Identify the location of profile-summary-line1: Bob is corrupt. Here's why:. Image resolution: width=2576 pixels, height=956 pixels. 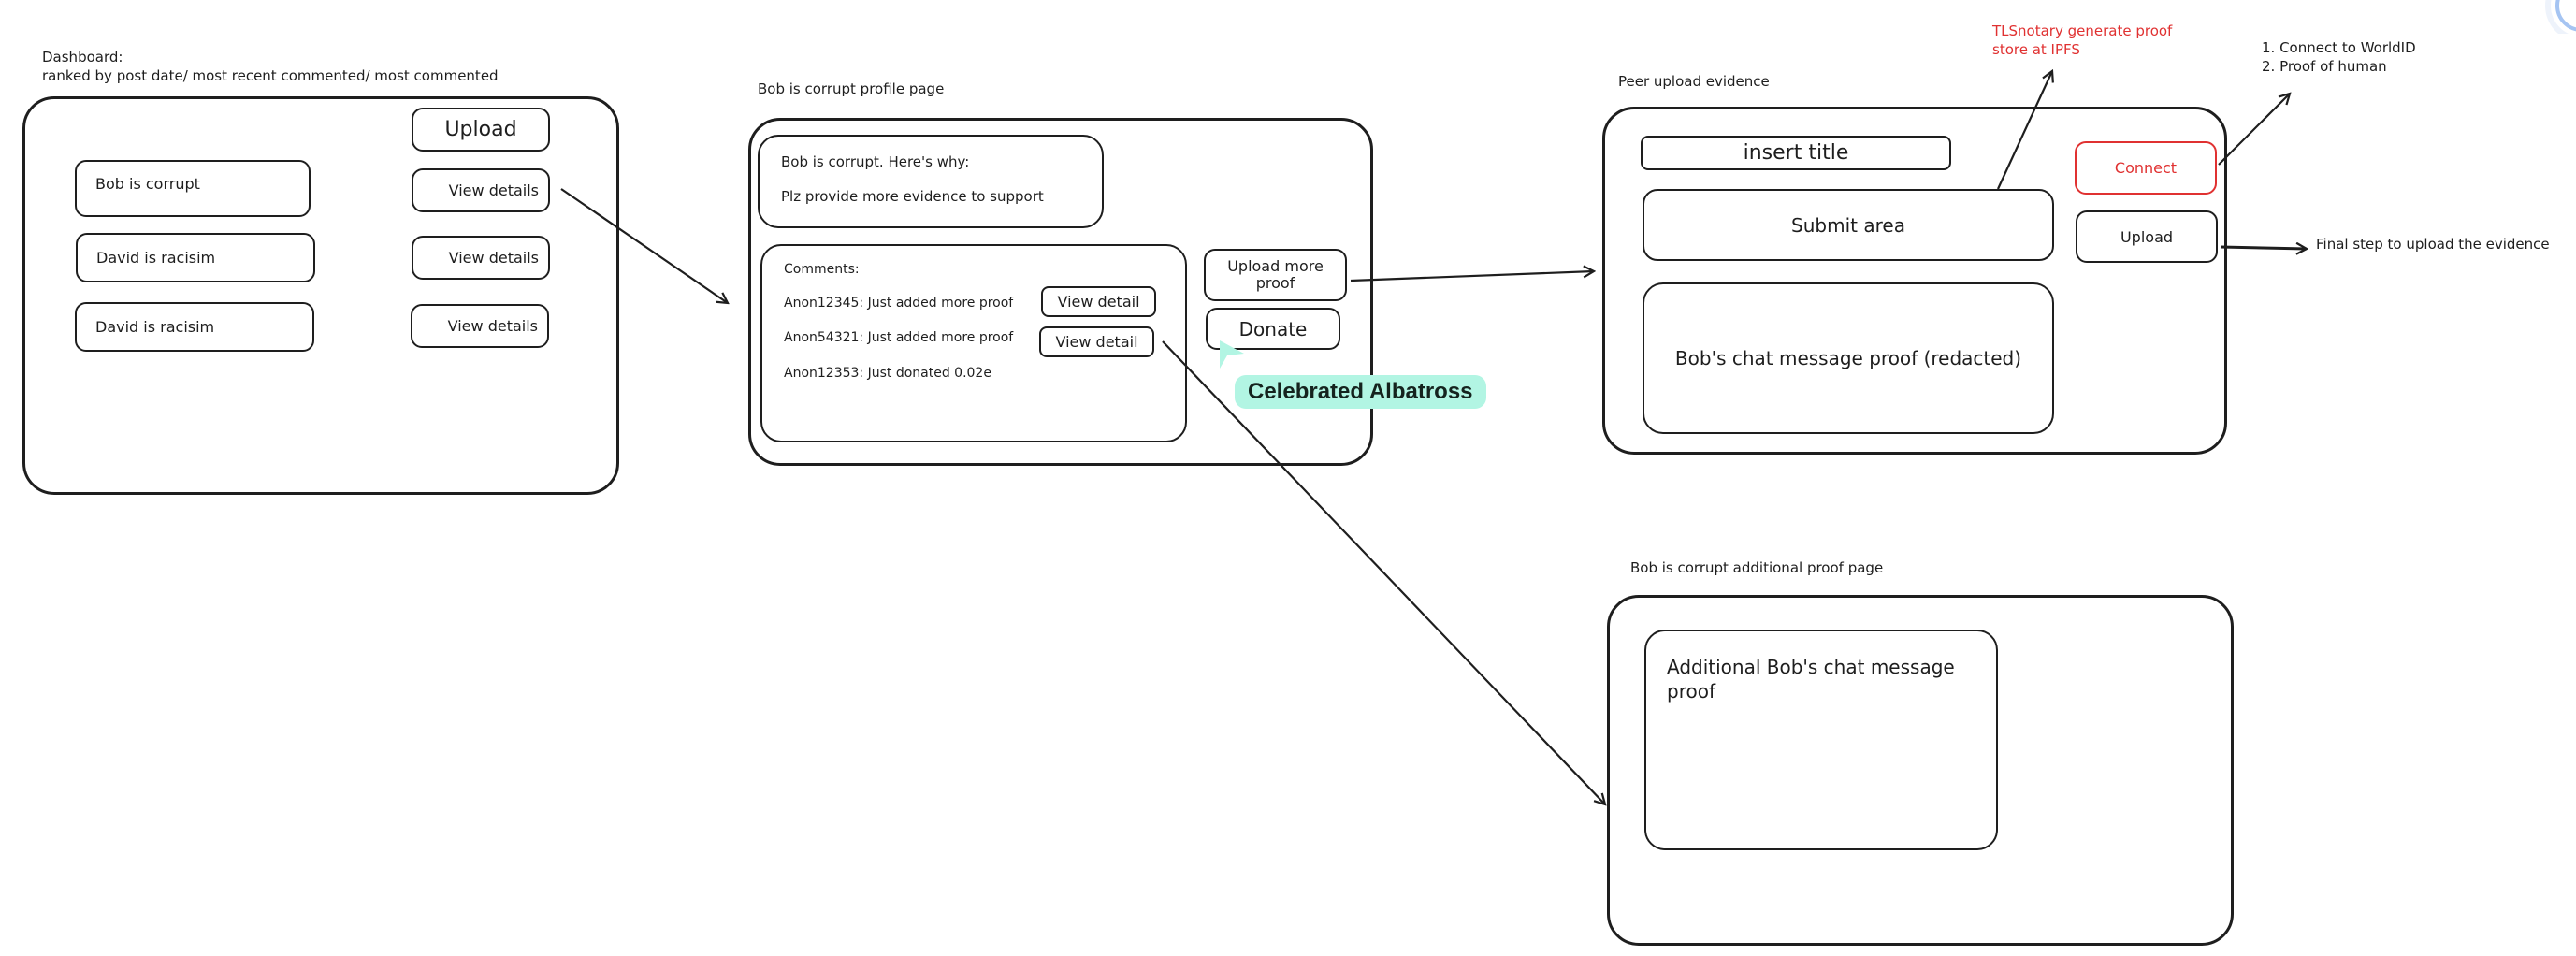
(875, 161).